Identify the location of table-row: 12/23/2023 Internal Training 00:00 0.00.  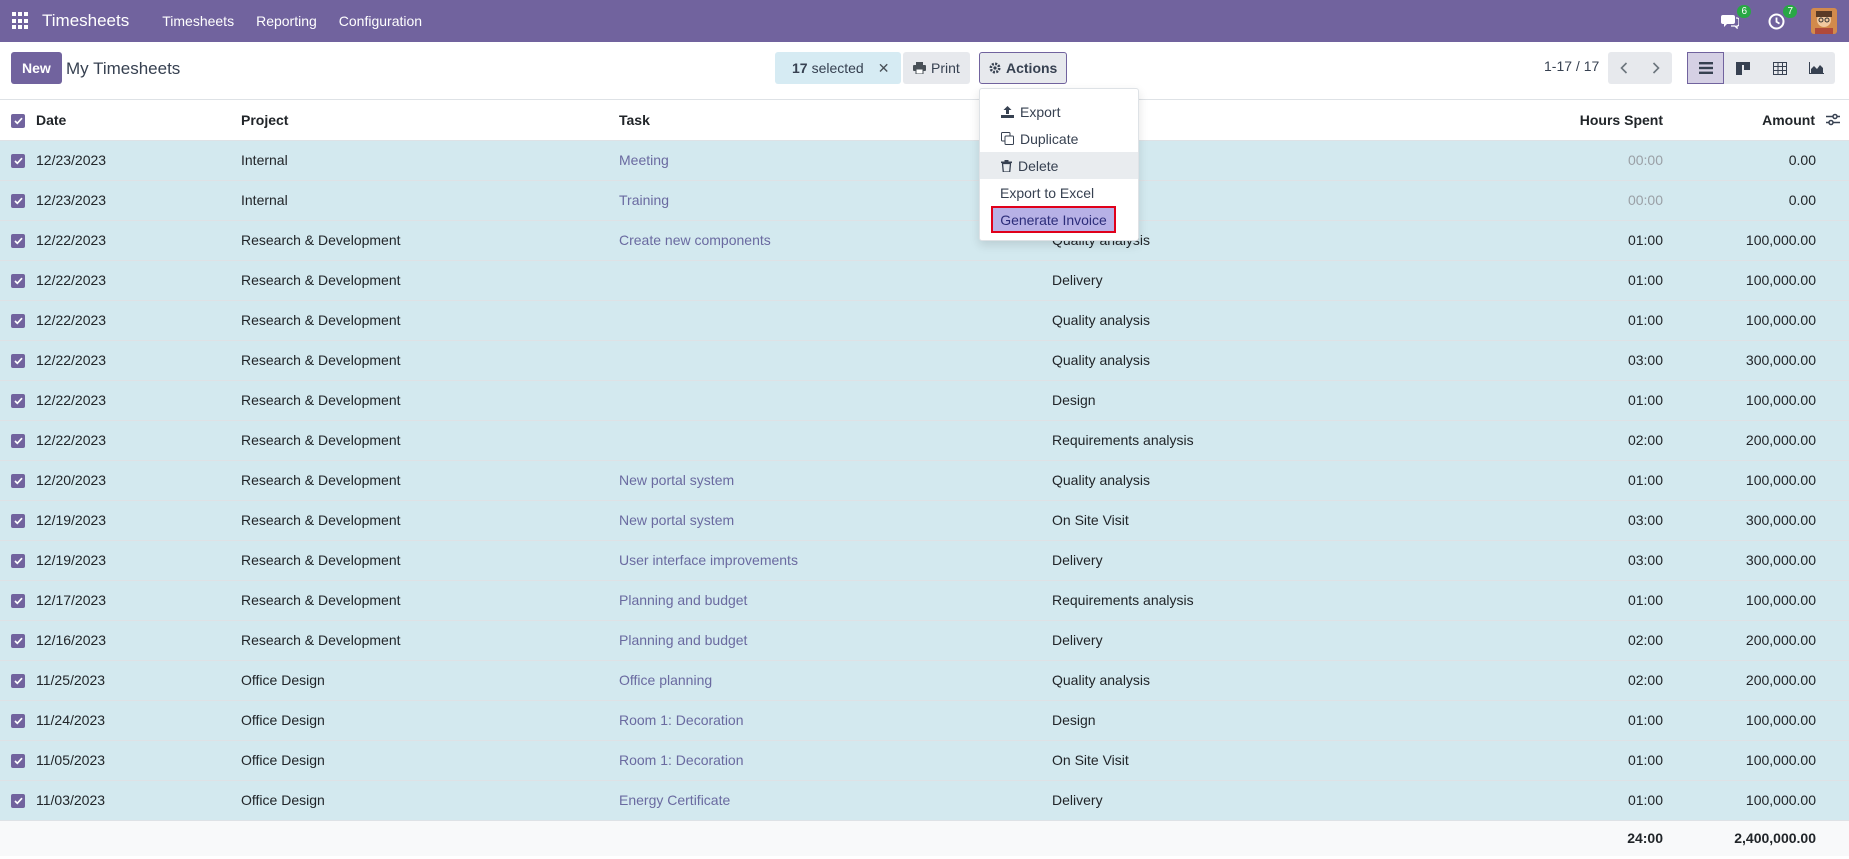
(924, 200).